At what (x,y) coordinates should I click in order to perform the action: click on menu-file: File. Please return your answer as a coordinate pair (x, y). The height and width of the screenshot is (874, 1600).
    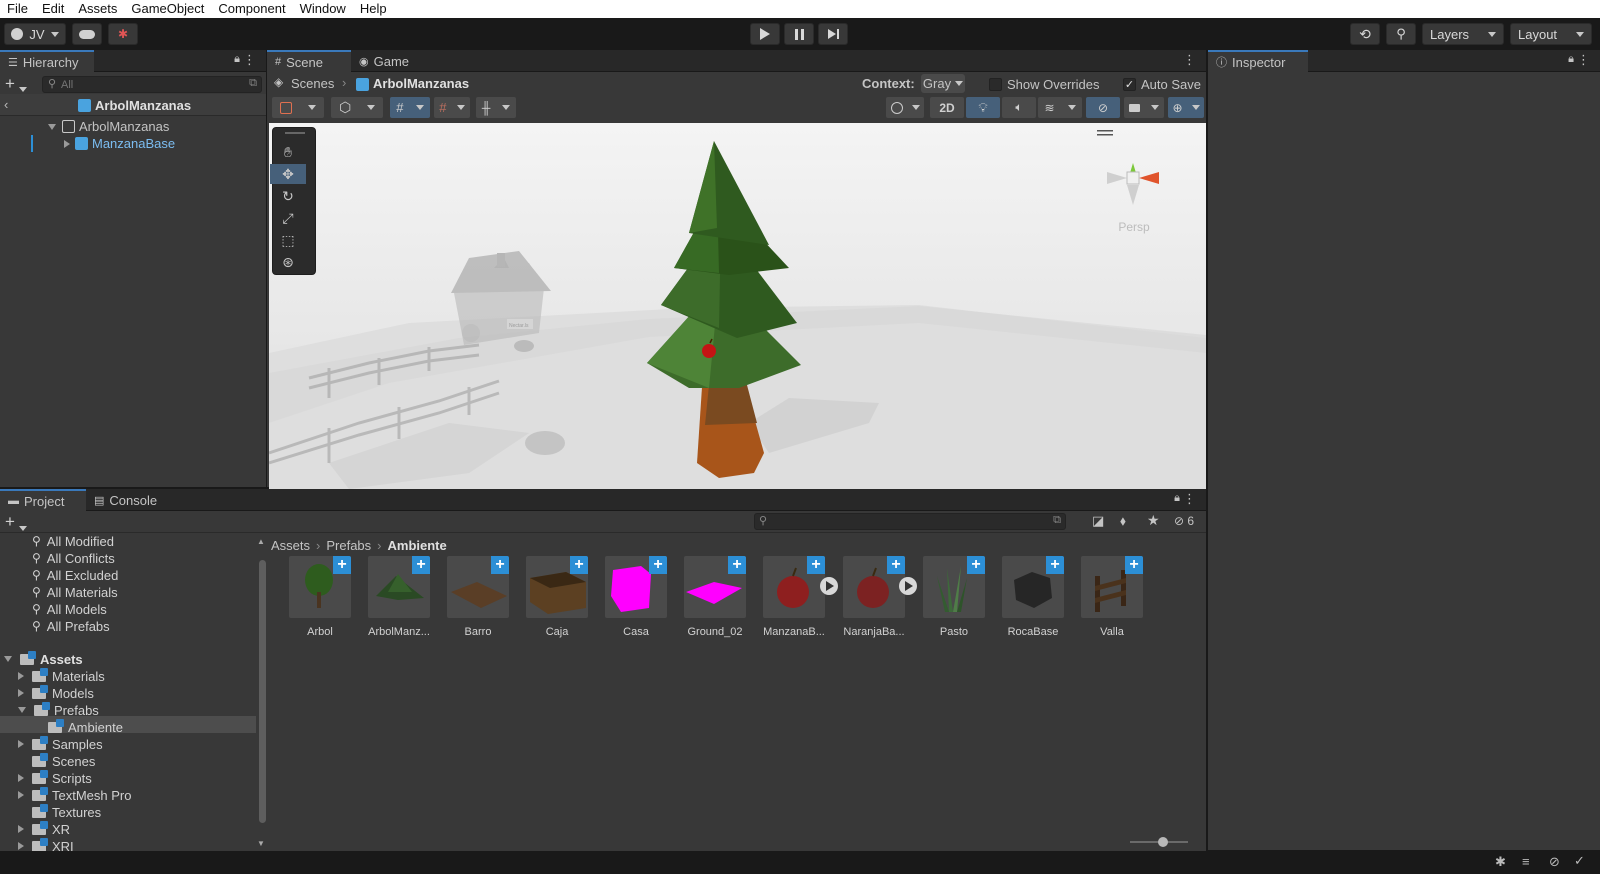
    Looking at the image, I should click on (17, 9).